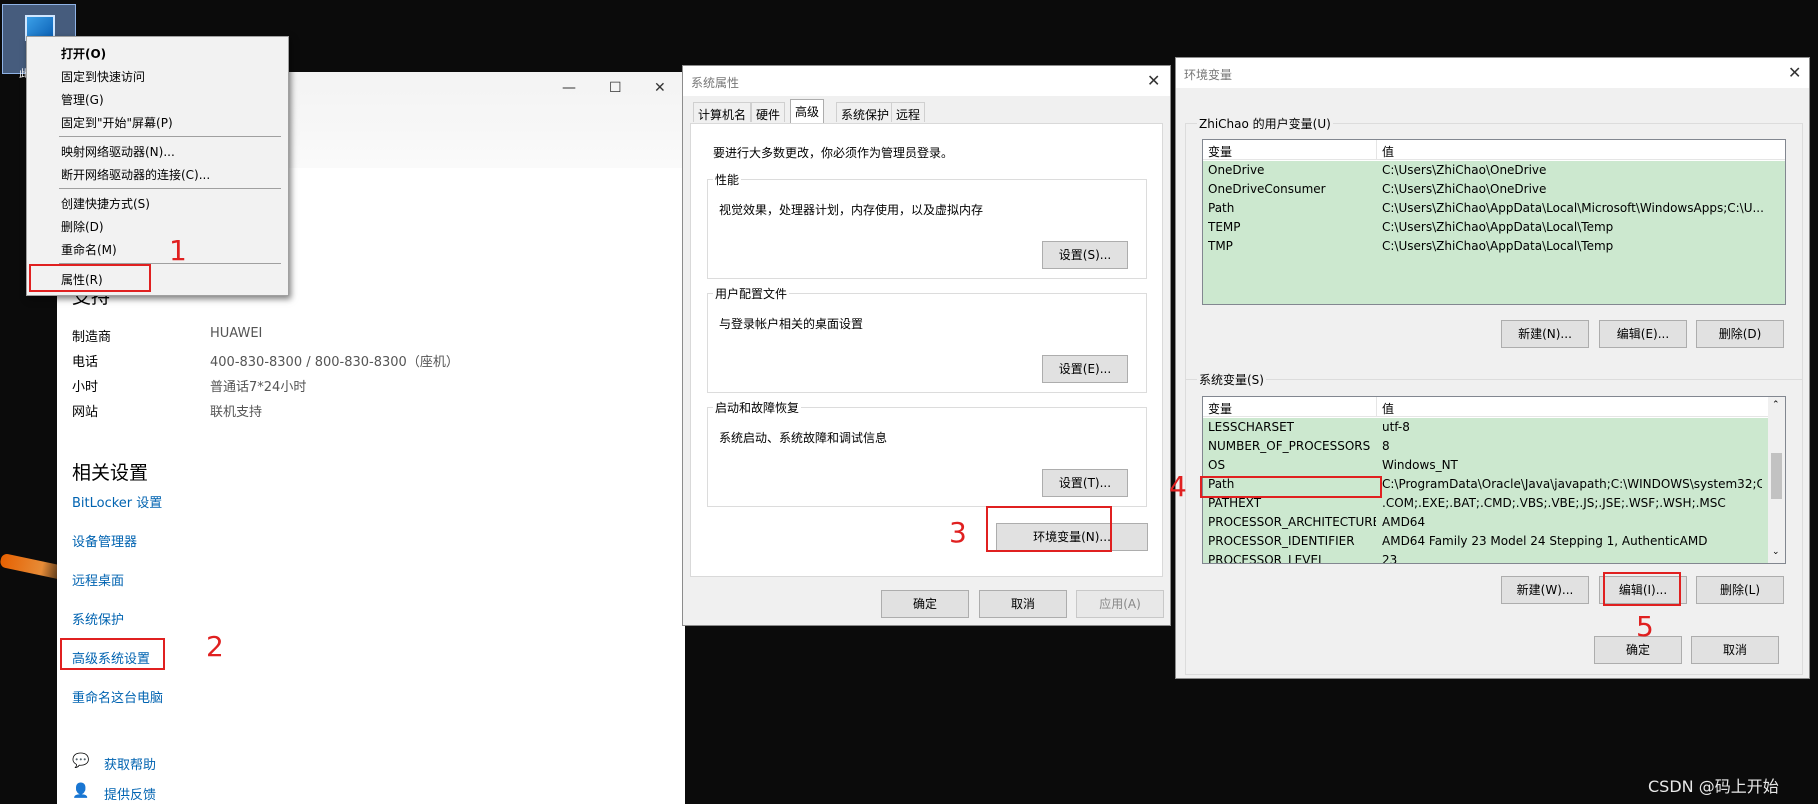 The height and width of the screenshot is (804, 1818). I want to click on device-manager-link: 设备管理器, so click(104, 540).